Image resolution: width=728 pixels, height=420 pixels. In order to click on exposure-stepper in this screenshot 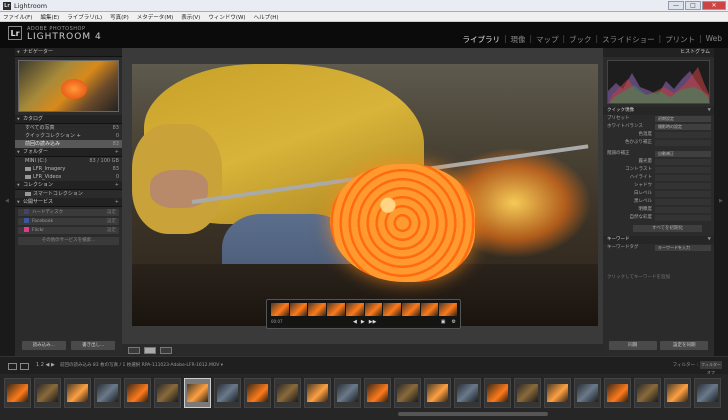, I will do `click(683, 162)`.